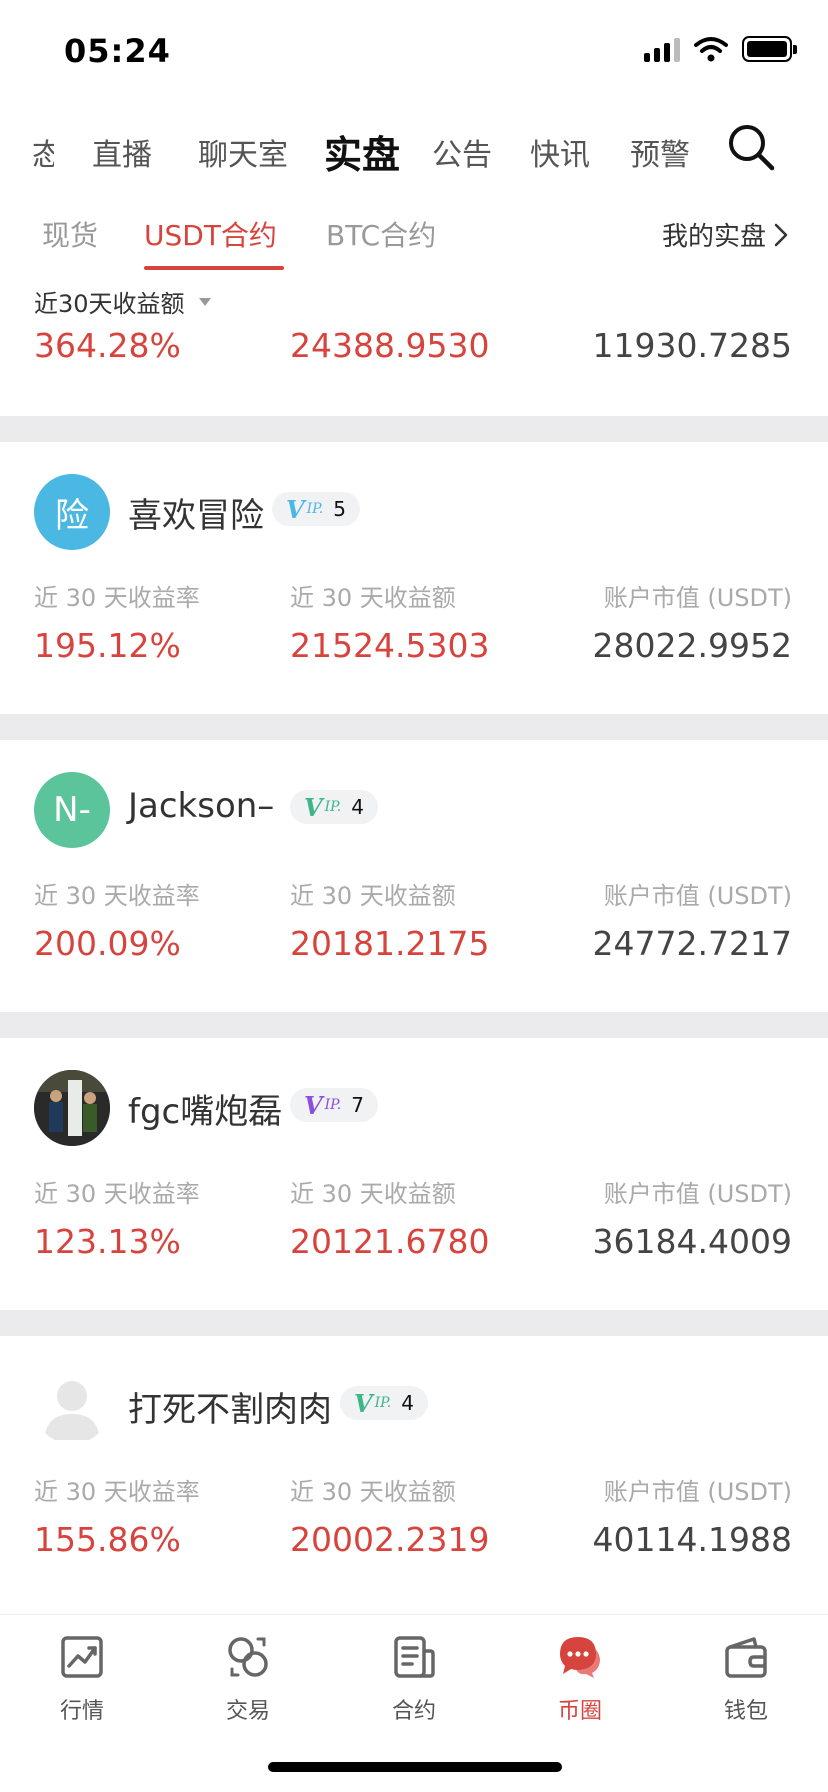  Describe the element at coordinates (692, 1539) in the screenshot. I see `account-value: 40114.1988` at that location.